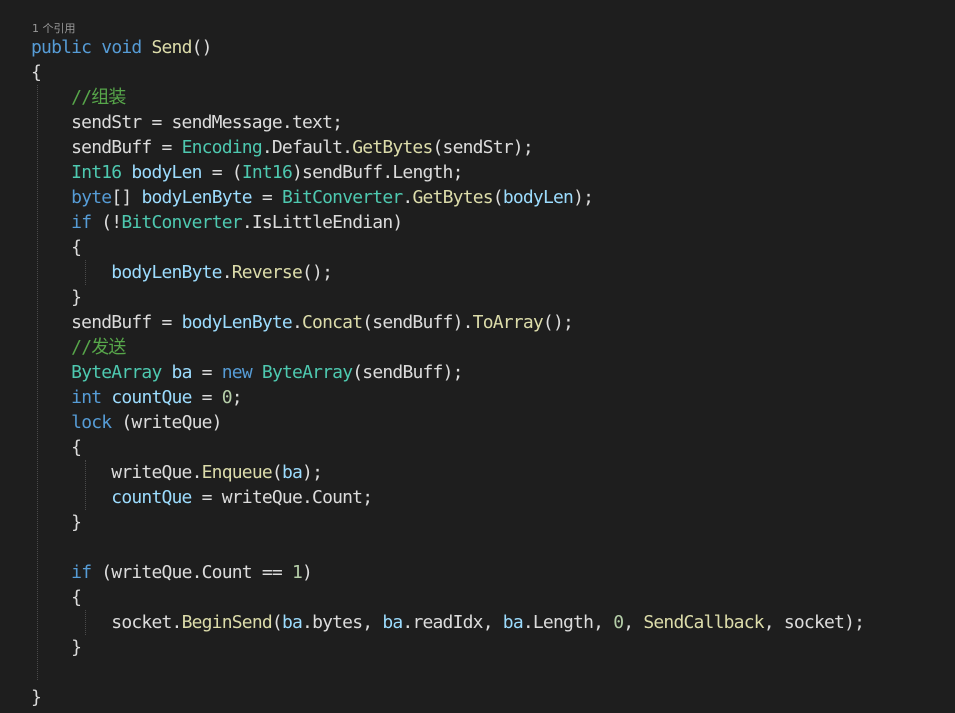 This screenshot has width=955, height=713. I want to click on code-token: GetBytes, so click(392, 147).